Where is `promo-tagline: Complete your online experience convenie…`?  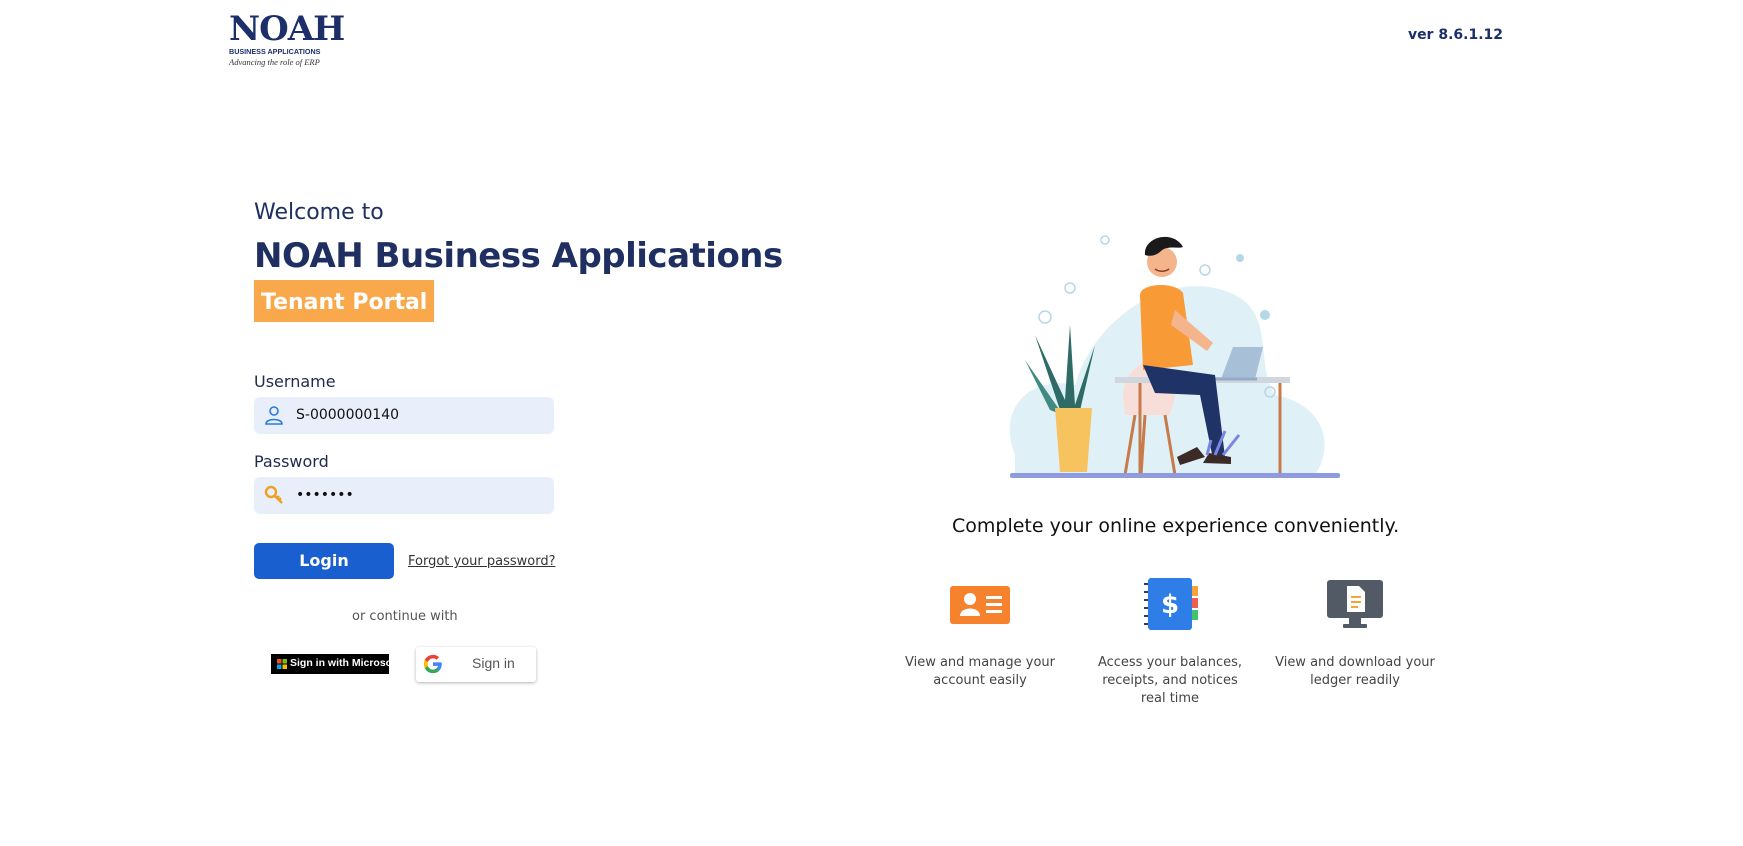
promo-tagline: Complete your online experience convenie… is located at coordinates (1176, 526).